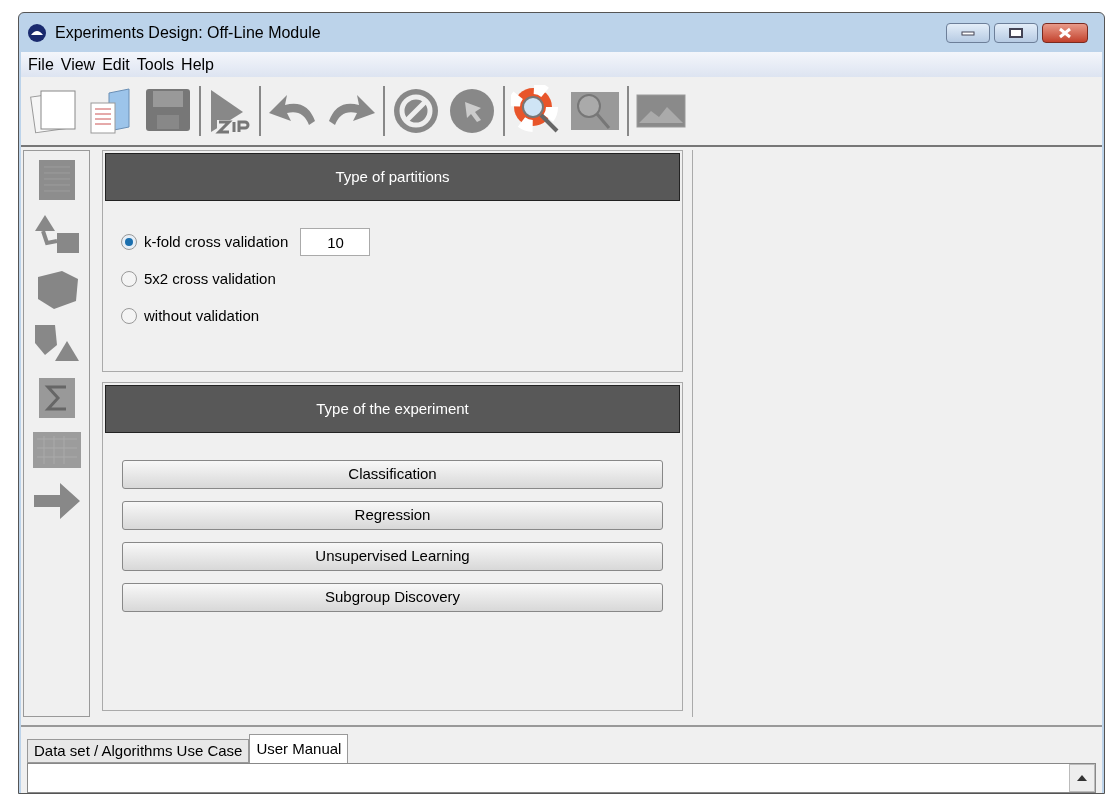 The height and width of the screenshot is (794, 1105). What do you see at coordinates (968, 32) in the screenshot?
I see `minimize-icon` at bounding box center [968, 32].